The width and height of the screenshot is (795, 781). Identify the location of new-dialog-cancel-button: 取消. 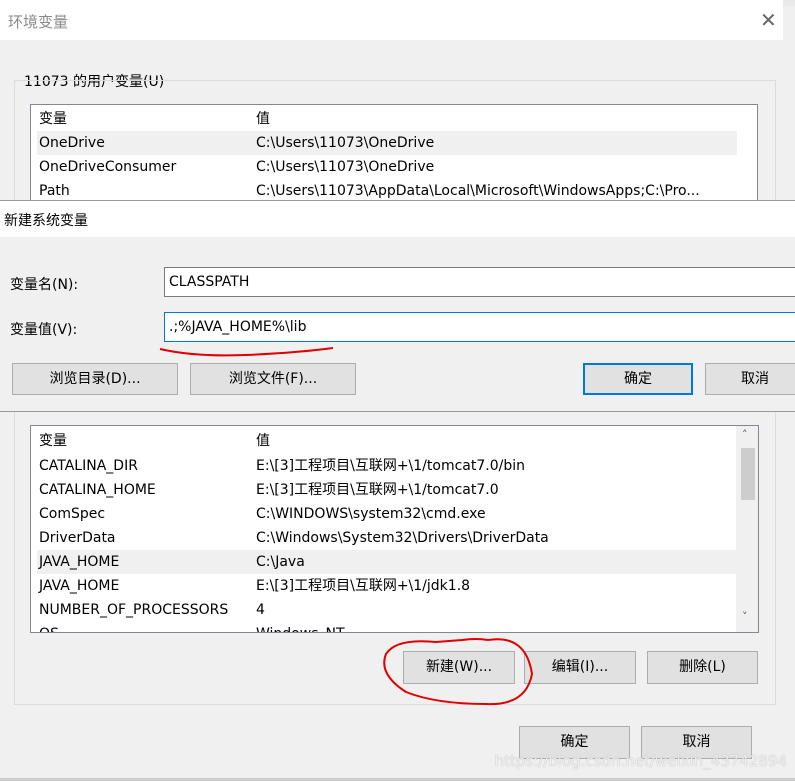
(750, 379).